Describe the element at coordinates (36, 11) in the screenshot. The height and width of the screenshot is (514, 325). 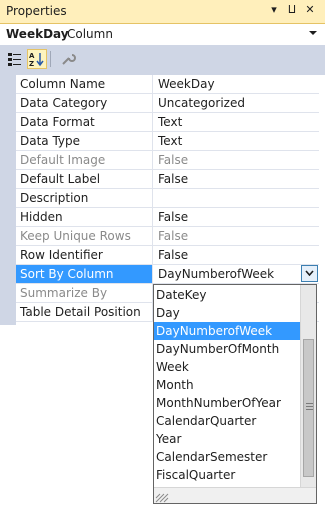
I see `panel-title: Properties` at that location.